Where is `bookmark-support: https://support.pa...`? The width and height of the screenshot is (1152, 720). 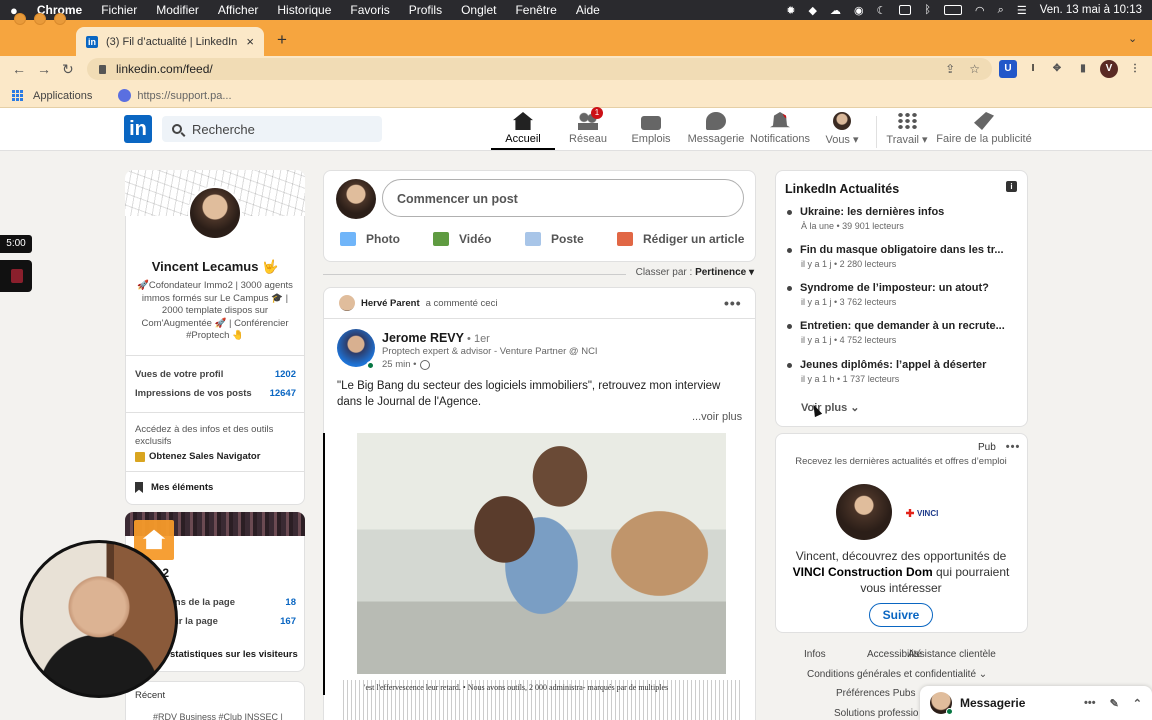 bookmark-support: https://support.pa... is located at coordinates (175, 95).